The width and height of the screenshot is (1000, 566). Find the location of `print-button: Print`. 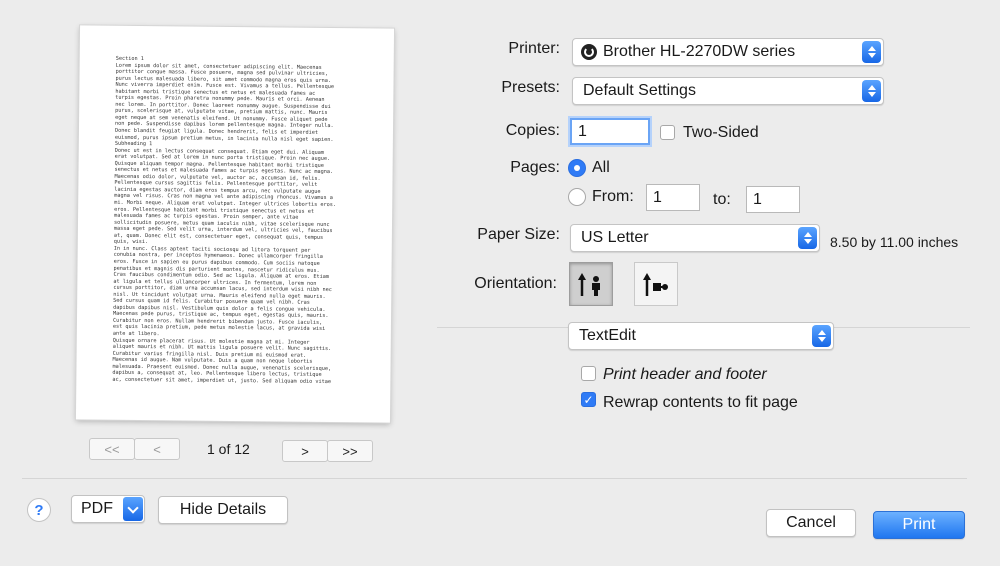

print-button: Print is located at coordinates (919, 525).